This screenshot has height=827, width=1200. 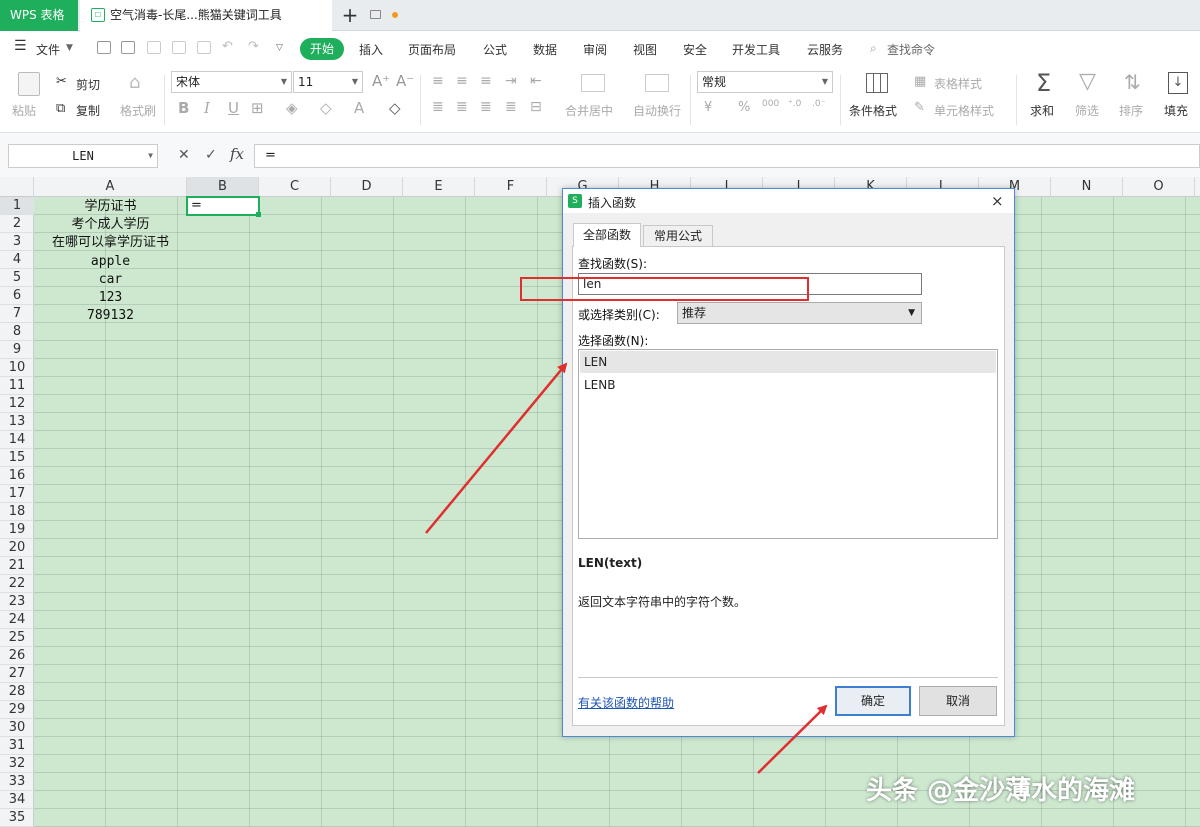 What do you see at coordinates (17, 566) in the screenshot?
I see `row-header: 21` at bounding box center [17, 566].